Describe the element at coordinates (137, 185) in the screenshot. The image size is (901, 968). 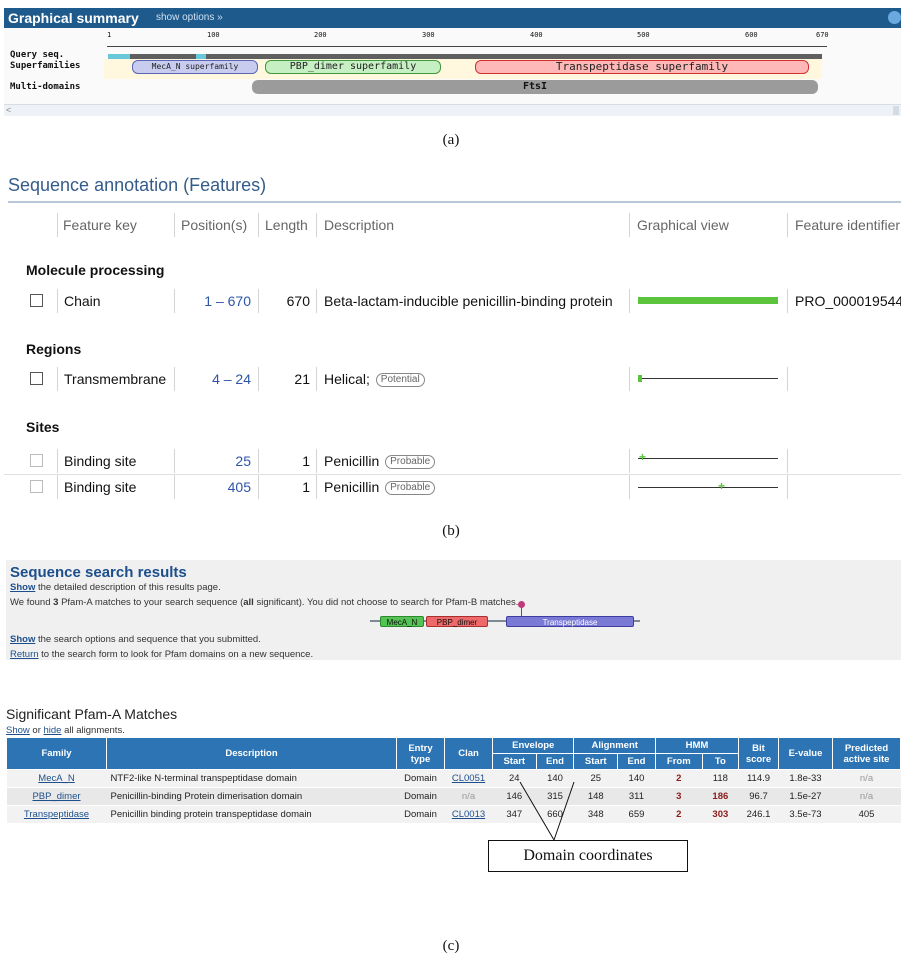
I see `sequence-annotation-title: Sequence annotation (Features)` at that location.